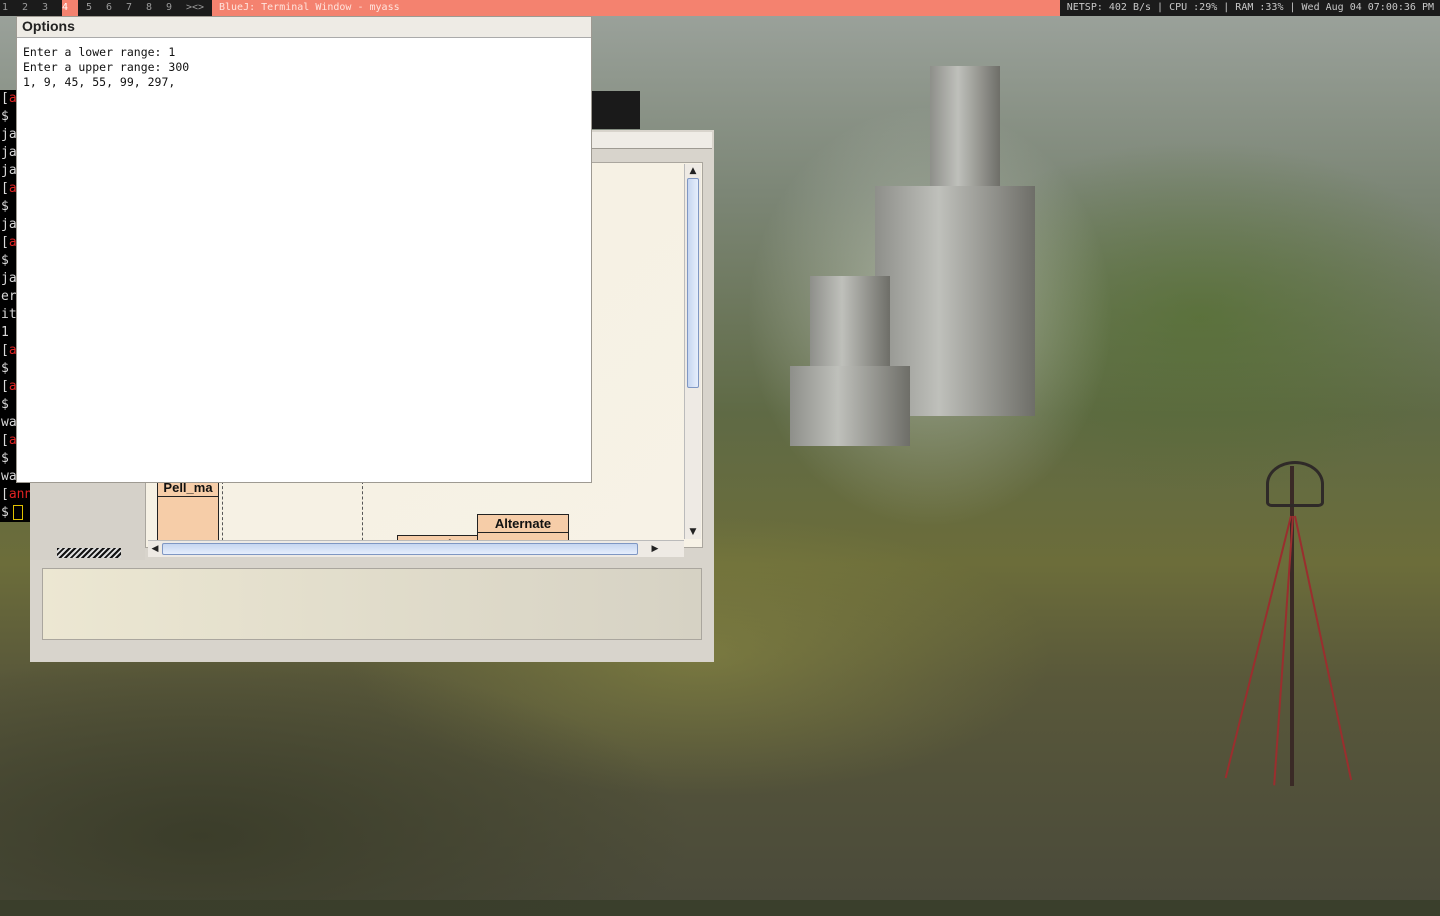  Describe the element at coordinates (155, 549) in the screenshot. I see `scroll-left-icon: ◀` at that location.